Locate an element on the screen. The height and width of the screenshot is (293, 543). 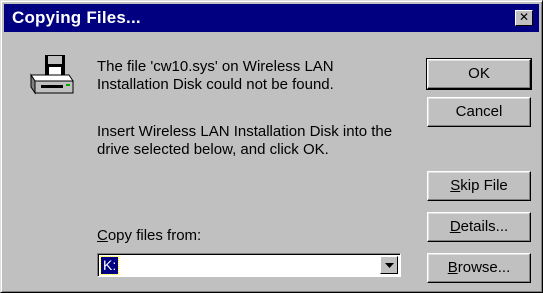
copy-files-from-label: Copy files from: is located at coordinates (149, 235).